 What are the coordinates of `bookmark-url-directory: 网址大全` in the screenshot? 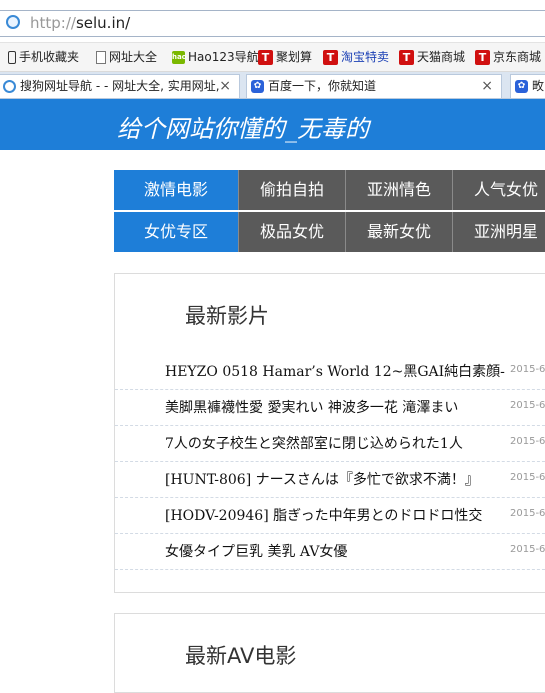 It's located at (126, 57).